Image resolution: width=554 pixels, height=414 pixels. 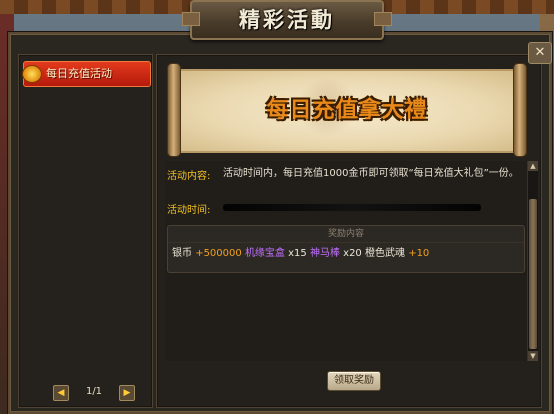 I want to click on reward-amount: +10, so click(x=419, y=253).